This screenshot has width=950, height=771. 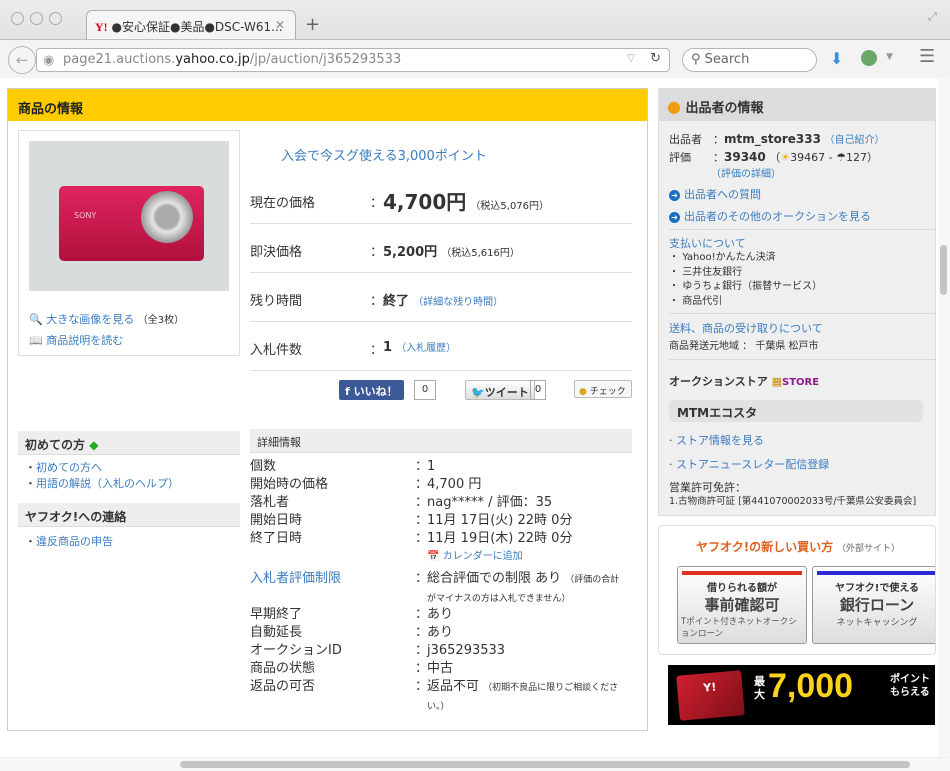 What do you see at coordinates (787, 346) in the screenshot?
I see `ship-from-value: 千葉県 松戸市` at bounding box center [787, 346].